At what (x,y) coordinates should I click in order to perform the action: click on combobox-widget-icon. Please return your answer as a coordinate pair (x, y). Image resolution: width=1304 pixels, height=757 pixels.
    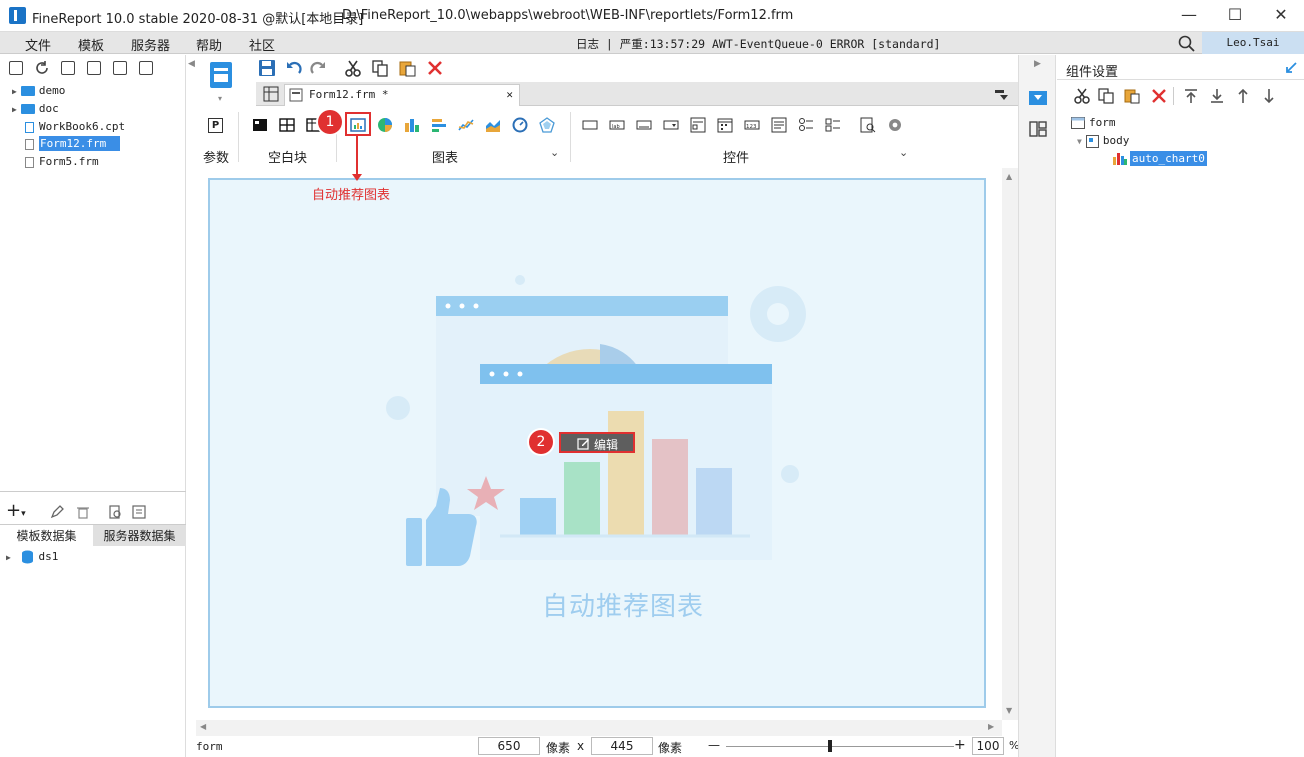
    Looking at the image, I should click on (671, 125).